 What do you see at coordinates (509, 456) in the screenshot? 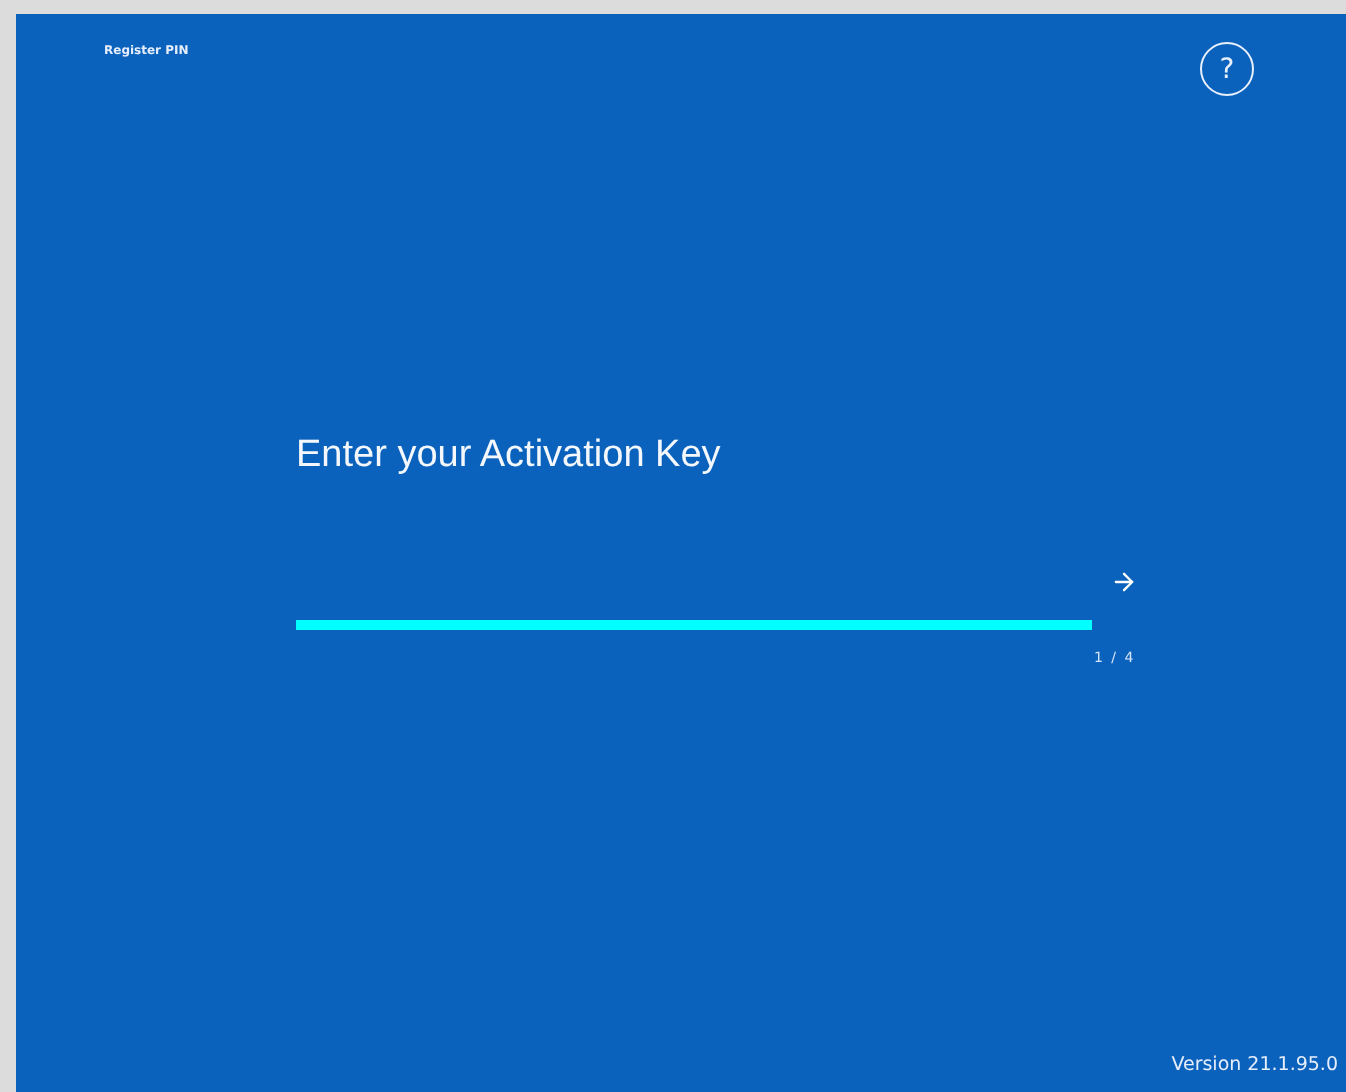
I see `heading: Enter your Activation Key` at bounding box center [509, 456].